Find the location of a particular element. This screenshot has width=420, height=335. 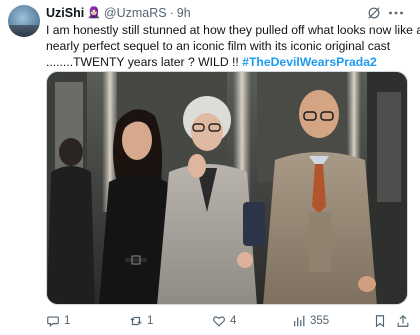

reply-button: 1 is located at coordinates (58, 321).